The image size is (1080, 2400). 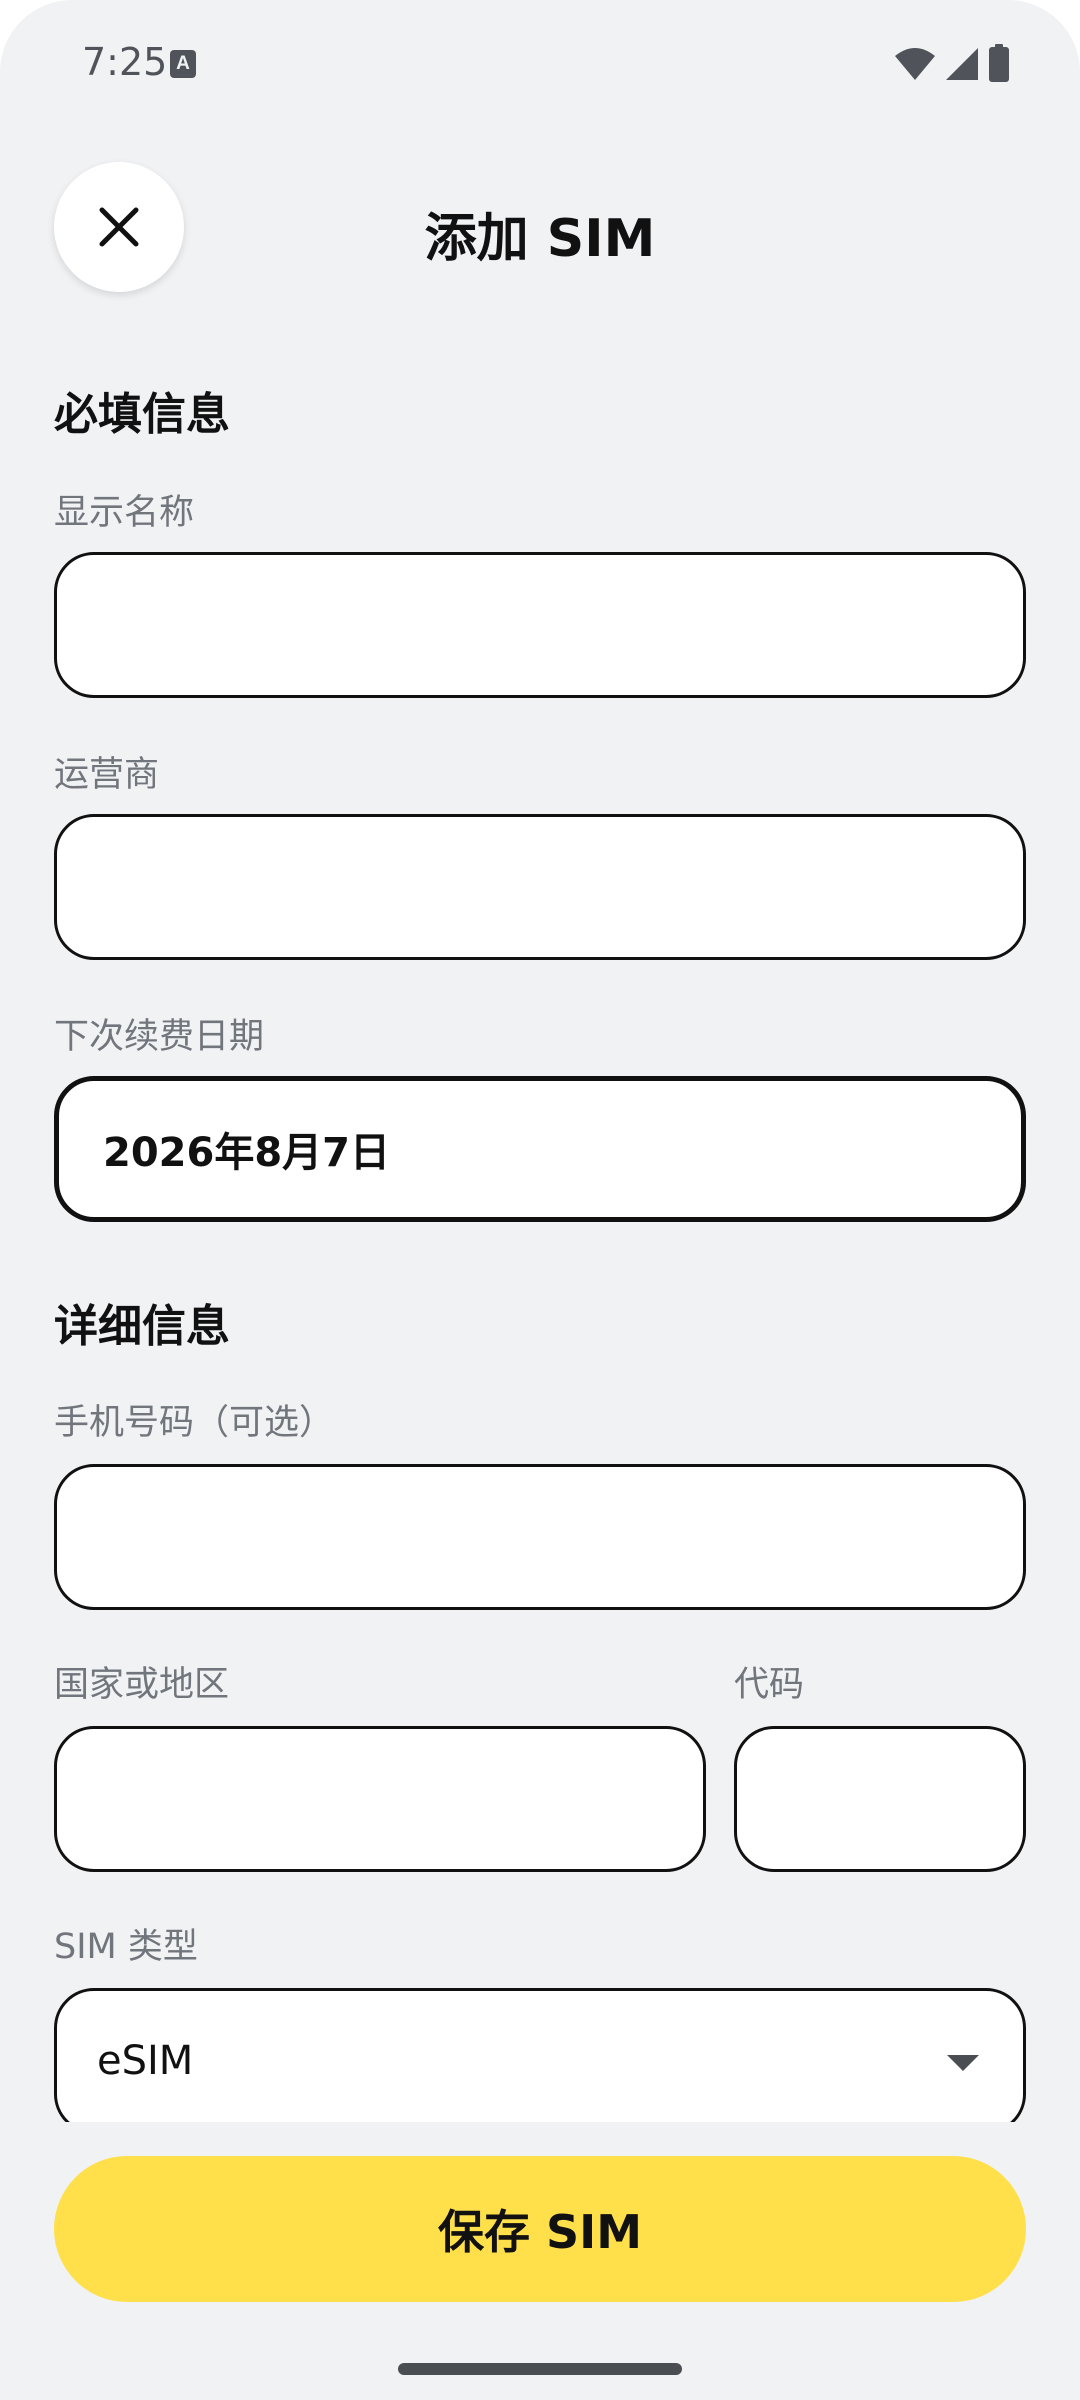 What do you see at coordinates (880, 1799) in the screenshot?
I see `code-field` at bounding box center [880, 1799].